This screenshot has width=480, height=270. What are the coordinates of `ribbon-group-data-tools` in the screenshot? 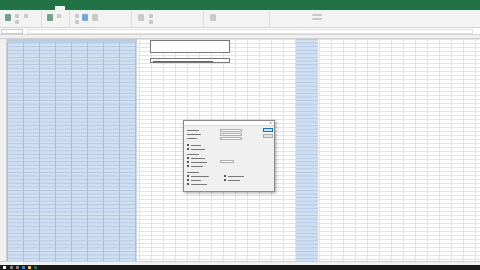 It's located at (169, 19).